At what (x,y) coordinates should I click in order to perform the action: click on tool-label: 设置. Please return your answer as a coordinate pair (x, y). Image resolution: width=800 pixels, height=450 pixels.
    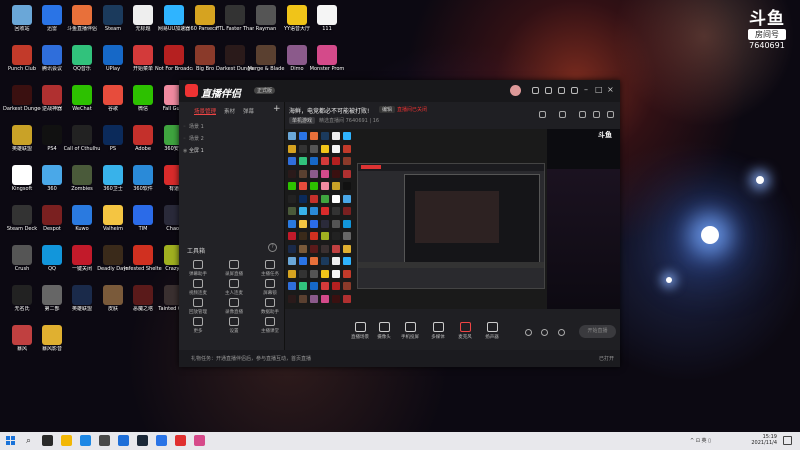
    Looking at the image, I should click on (234, 331).